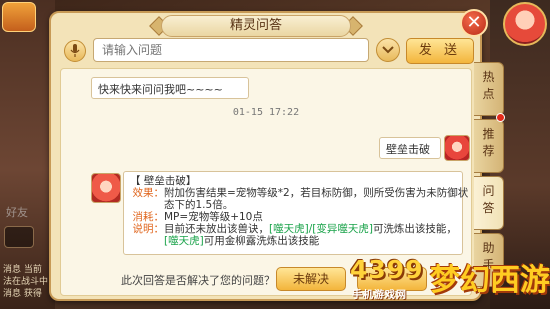  What do you see at coordinates (213, 217) in the screenshot?
I see `cost-text: MP=宠物等级+10点` at bounding box center [213, 217].